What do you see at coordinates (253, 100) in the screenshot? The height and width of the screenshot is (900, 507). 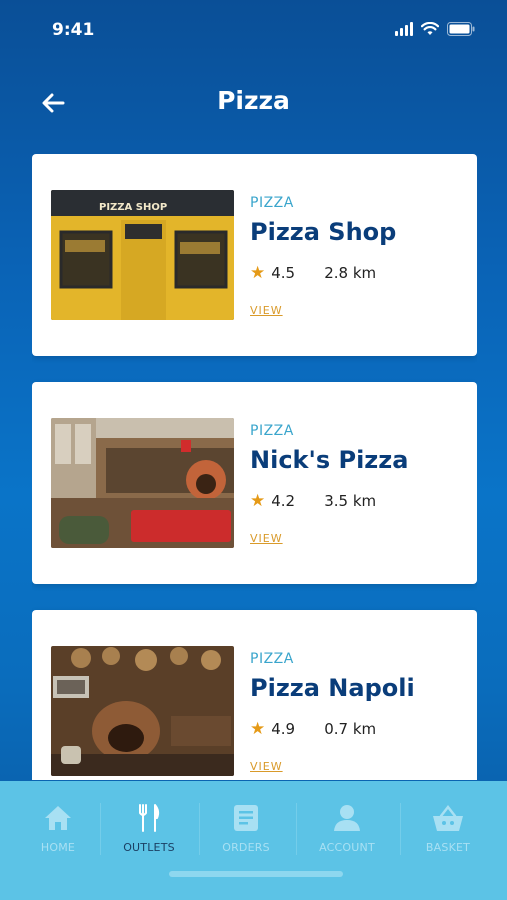 I see `page-title: Pizza` at bounding box center [253, 100].